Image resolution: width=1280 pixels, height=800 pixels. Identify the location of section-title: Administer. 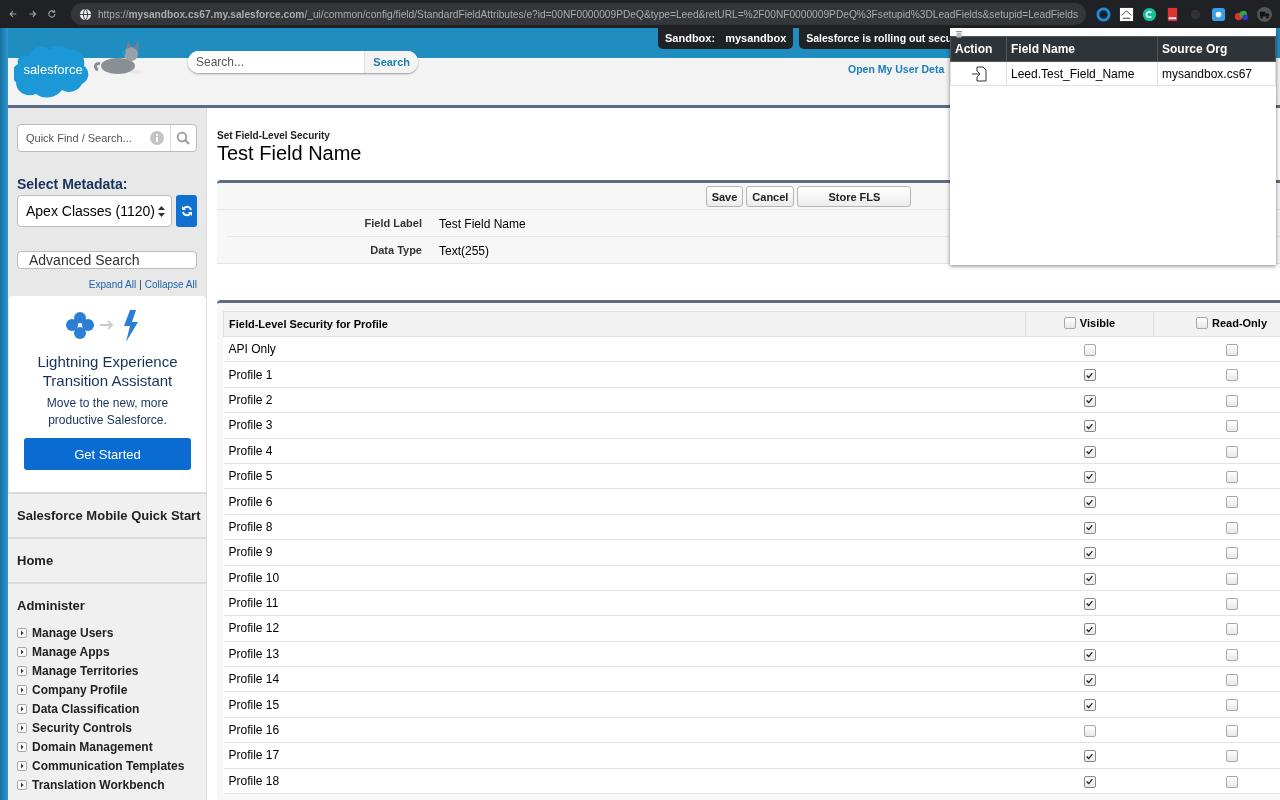
(107, 605).